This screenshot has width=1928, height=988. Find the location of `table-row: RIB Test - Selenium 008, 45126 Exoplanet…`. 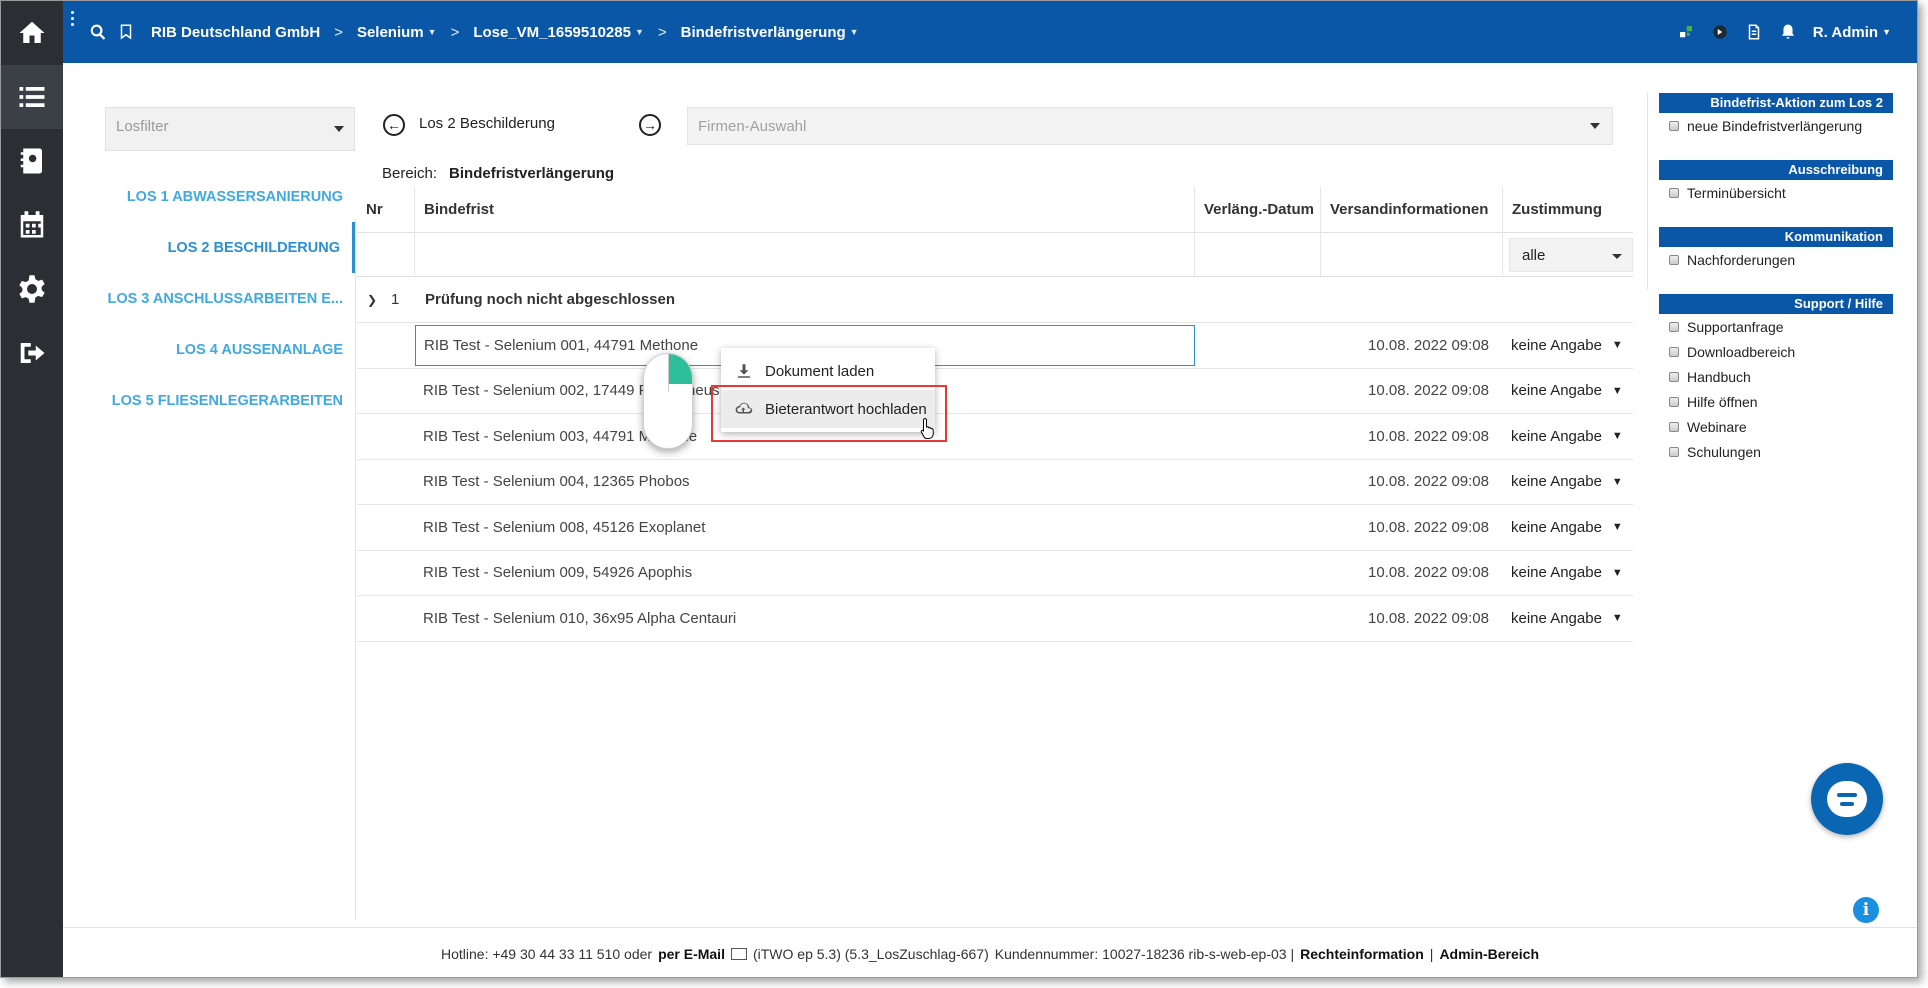

table-row: RIB Test - Selenium 008, 45126 Exoplanet… is located at coordinates (995, 528).